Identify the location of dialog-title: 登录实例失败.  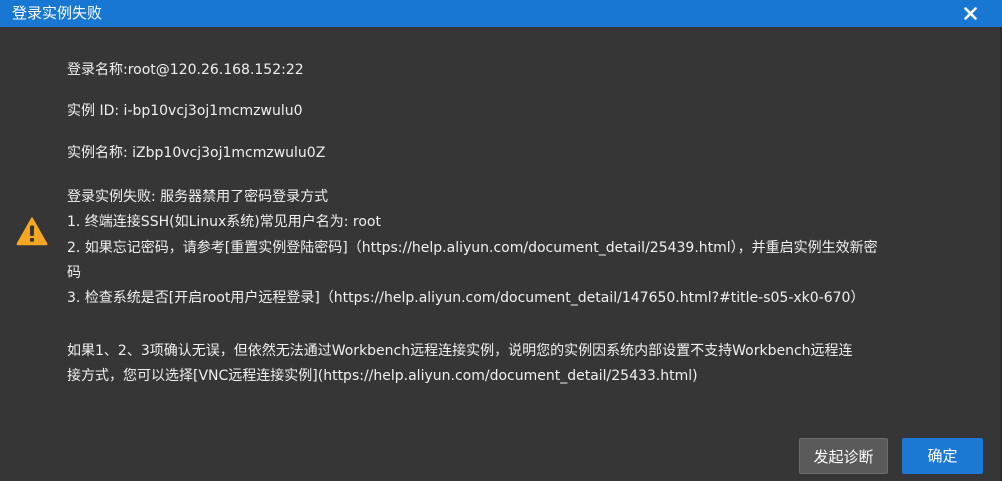
(57, 13).